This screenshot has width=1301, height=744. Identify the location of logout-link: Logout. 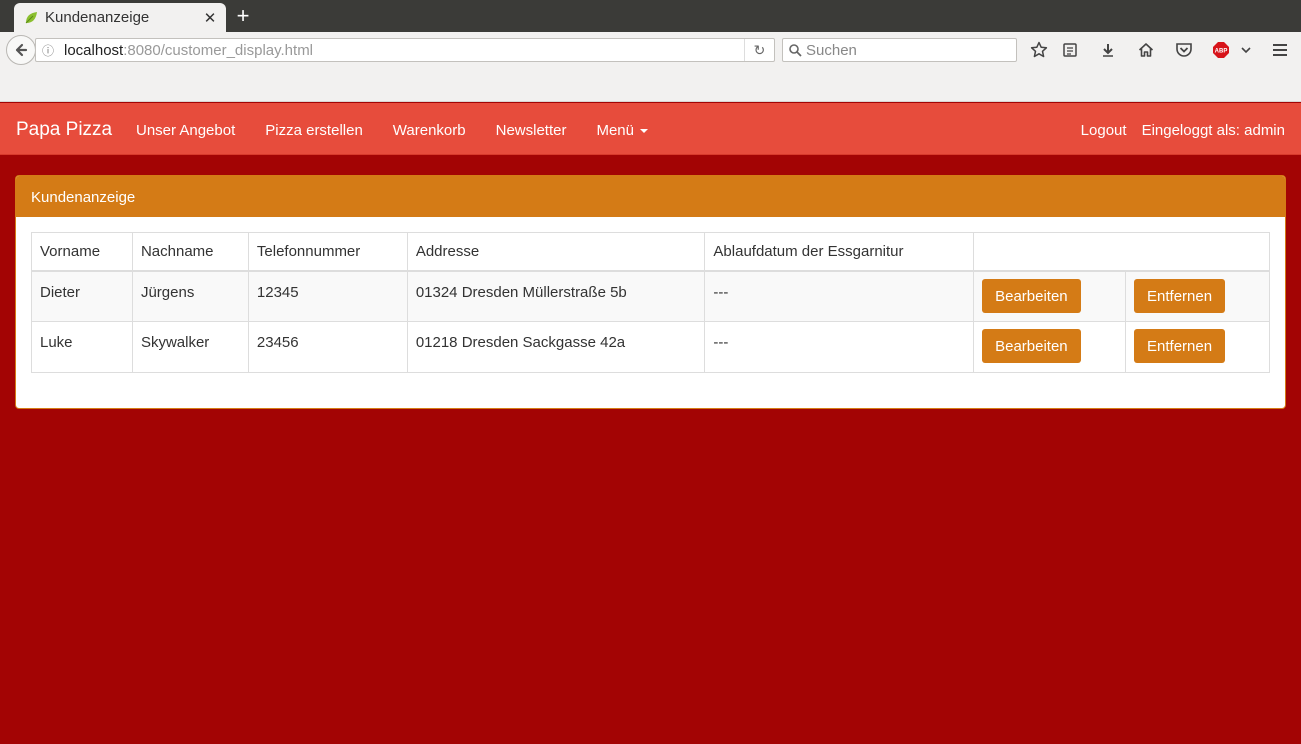
(1104, 131).